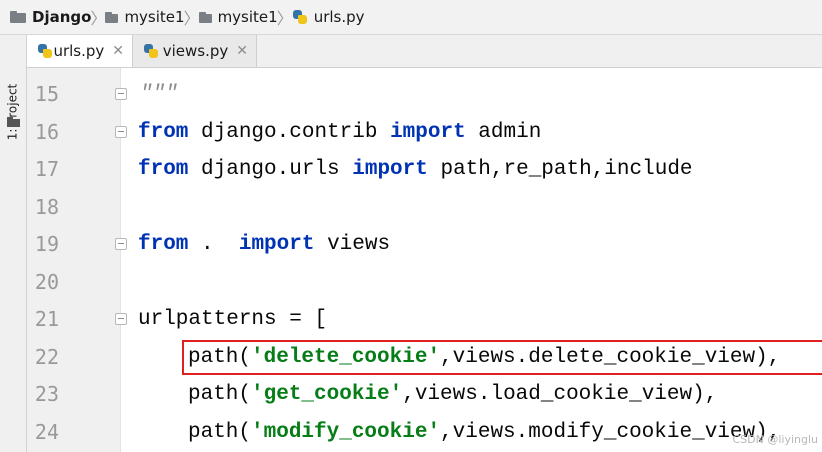 The image size is (822, 452). I want to click on line-number: 17, so click(46, 169).